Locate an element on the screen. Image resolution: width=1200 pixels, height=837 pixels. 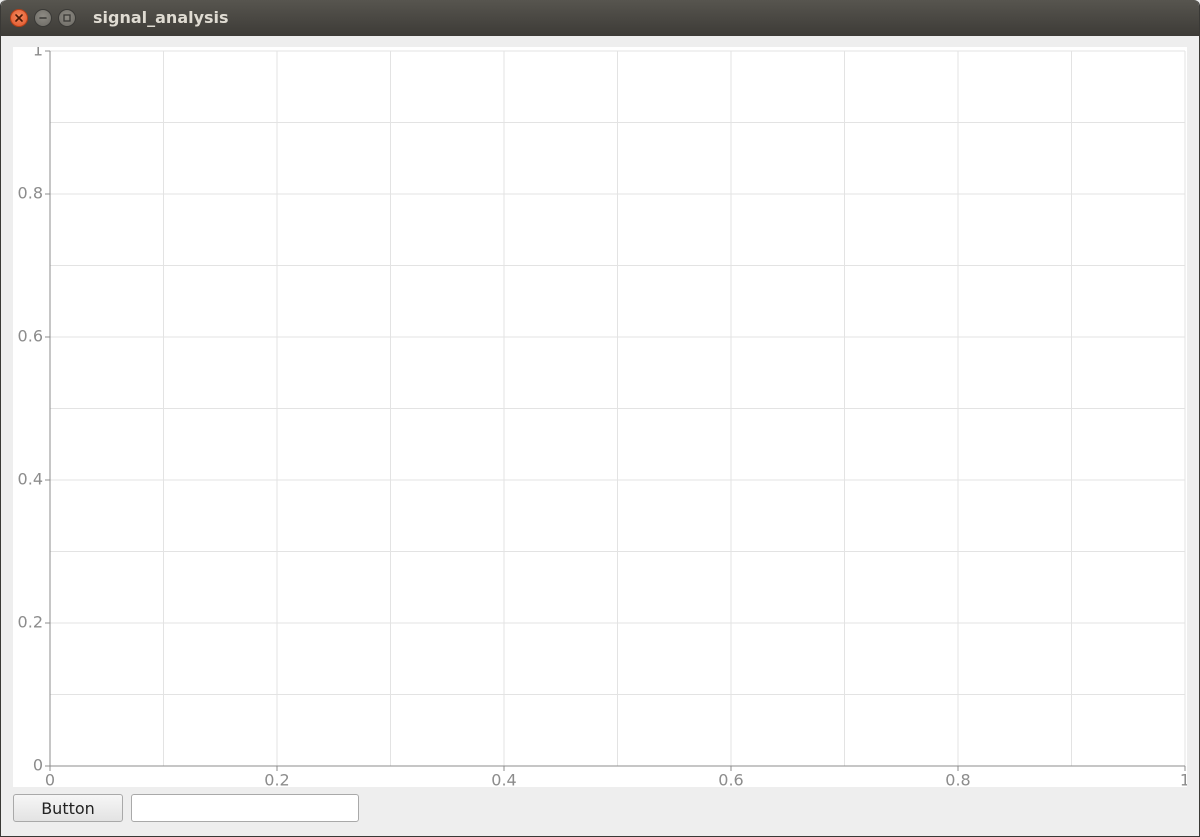
minimize-icon is located at coordinates (43, 18).